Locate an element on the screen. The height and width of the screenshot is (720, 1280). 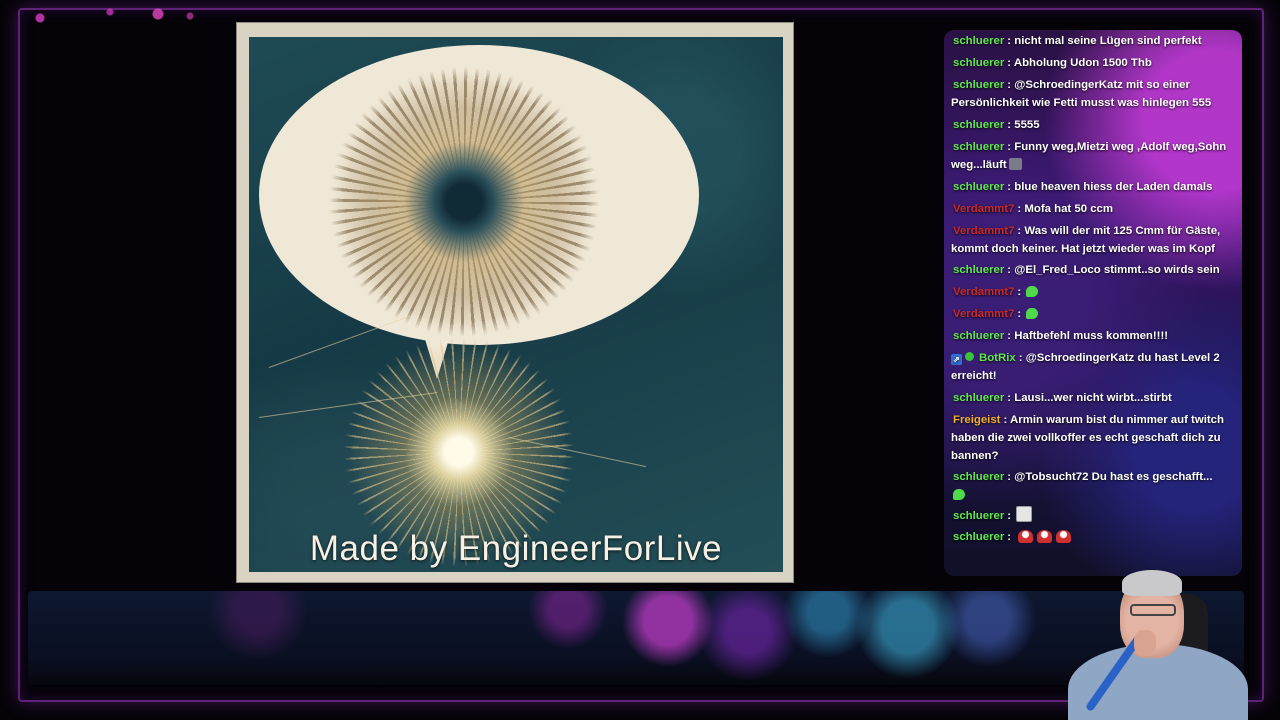
chat-message-text: Haftbefehl muss kommen!!!! is located at coordinates (1091, 336).